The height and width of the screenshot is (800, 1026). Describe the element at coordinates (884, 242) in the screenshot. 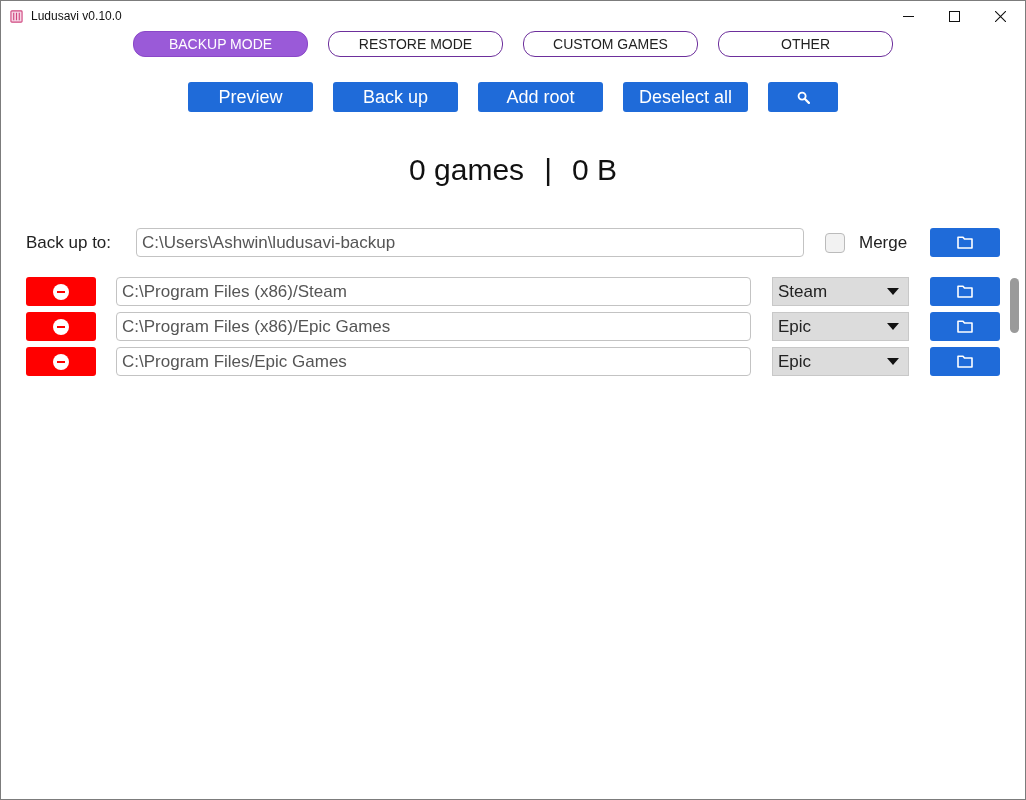

I see `merge-label: Merge` at that location.